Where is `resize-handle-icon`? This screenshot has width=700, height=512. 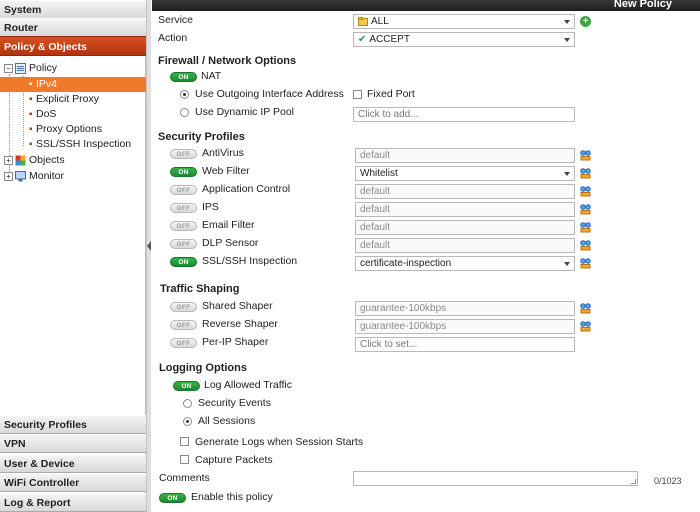
resize-handle-icon is located at coordinates (633, 481).